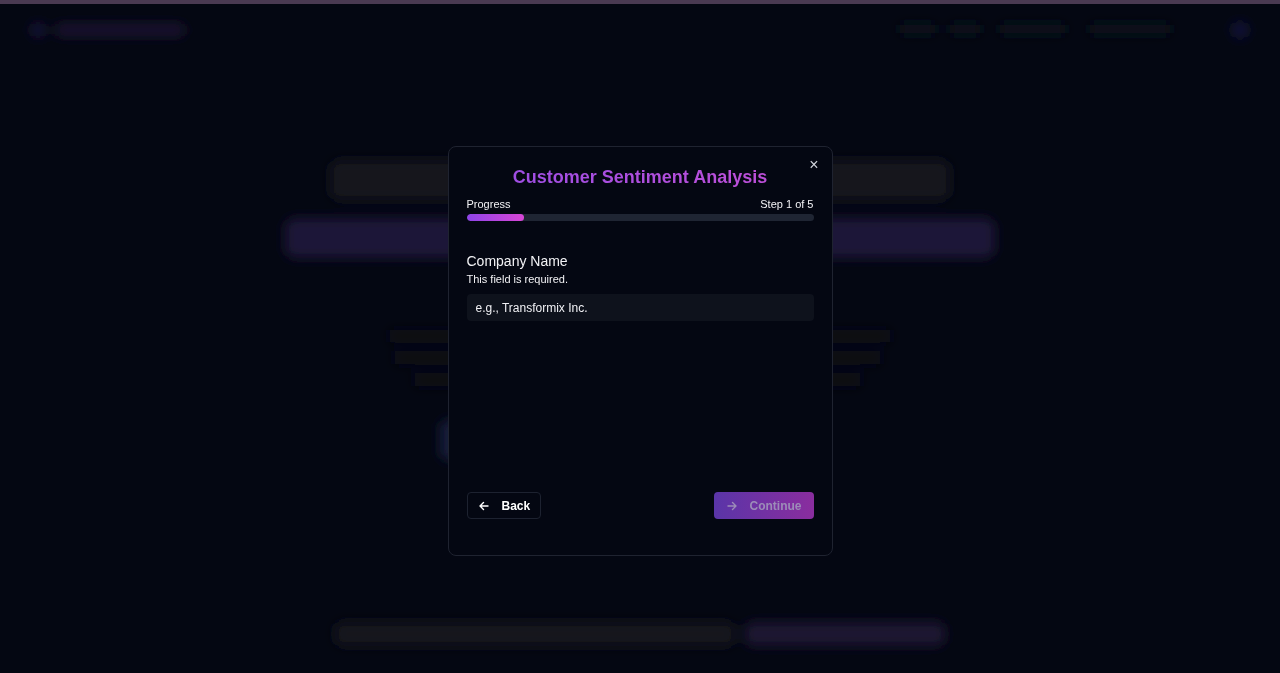  I want to click on arrow-right-icon, so click(731, 505).